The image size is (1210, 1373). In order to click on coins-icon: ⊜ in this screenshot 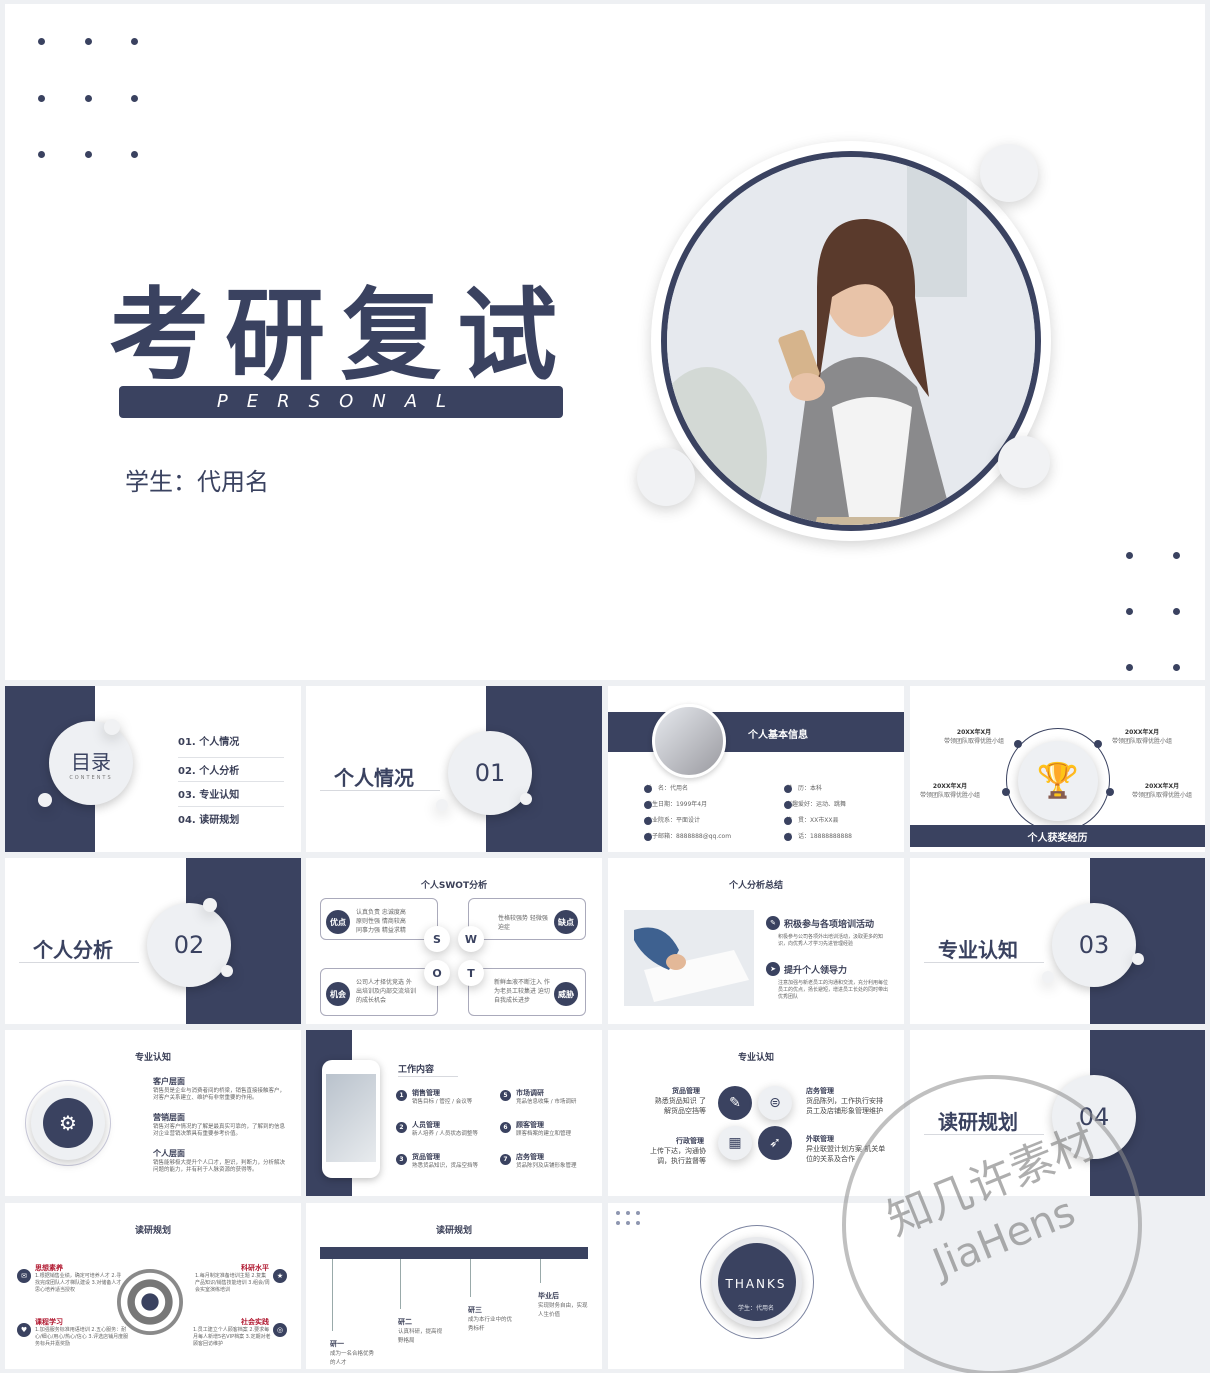, I will do `click(775, 1103)`.